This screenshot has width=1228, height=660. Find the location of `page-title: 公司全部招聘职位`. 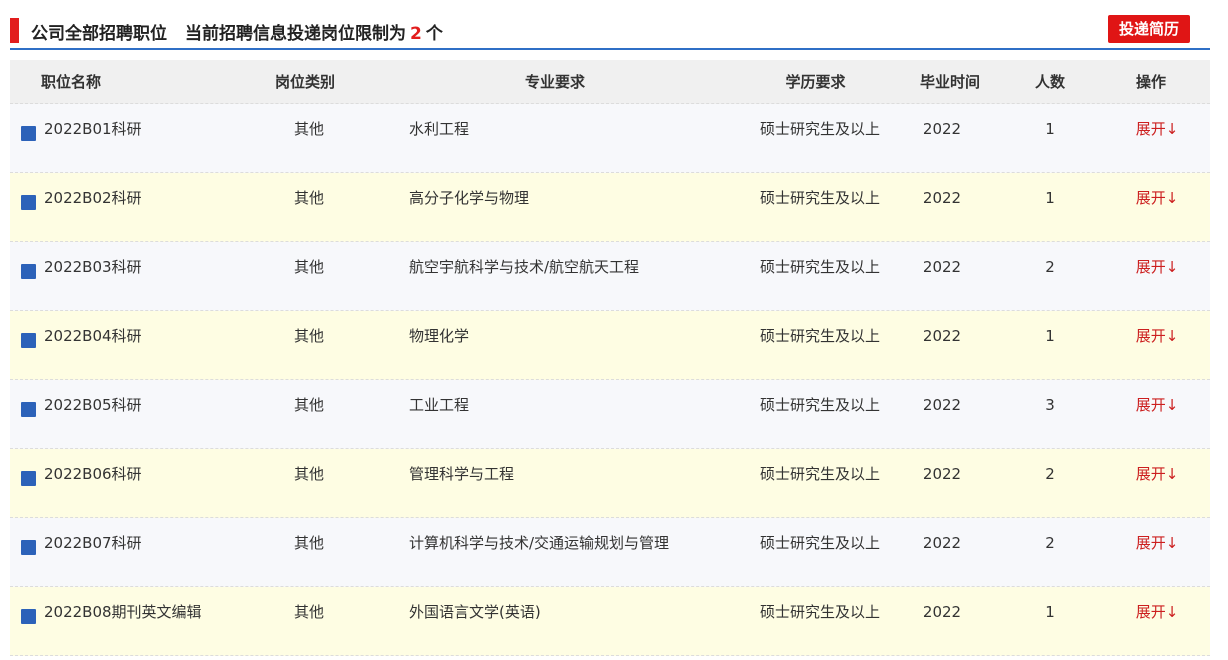

page-title: 公司全部招聘职位 is located at coordinates (99, 34).